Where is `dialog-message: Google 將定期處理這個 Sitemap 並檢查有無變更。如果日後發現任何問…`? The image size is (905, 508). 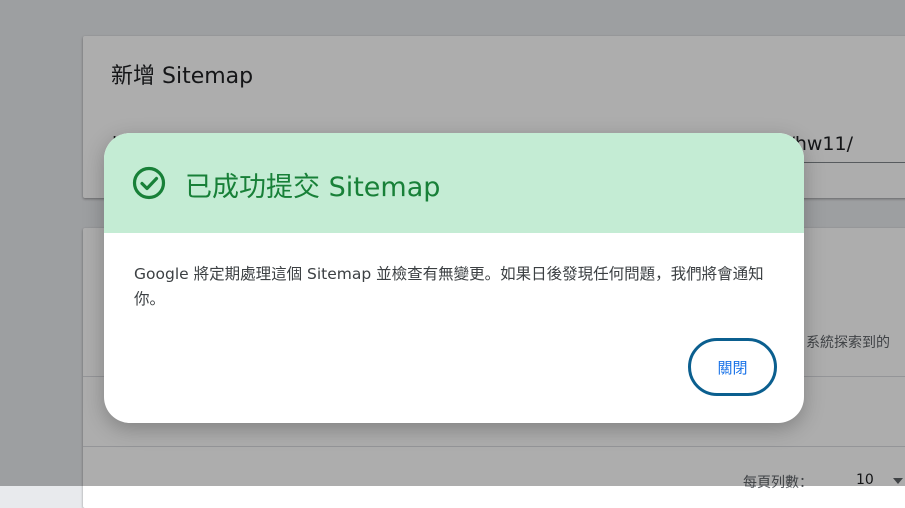
dialog-message: Google 將定期處理這個 Sitemap 並檢查有無變更。如果日後發現任何問… is located at coordinates (449, 286).